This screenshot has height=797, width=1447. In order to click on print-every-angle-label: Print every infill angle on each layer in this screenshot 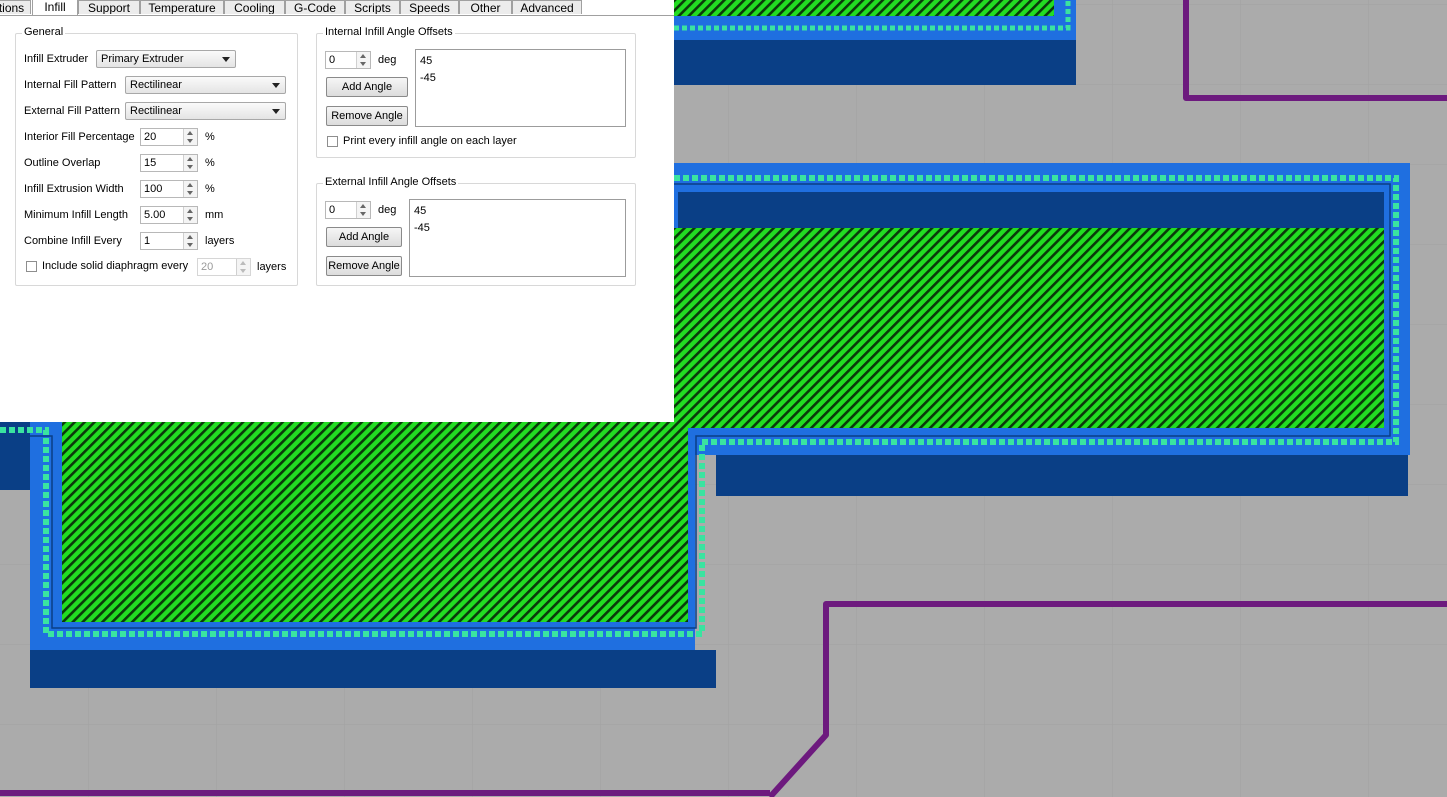, I will do `click(430, 141)`.